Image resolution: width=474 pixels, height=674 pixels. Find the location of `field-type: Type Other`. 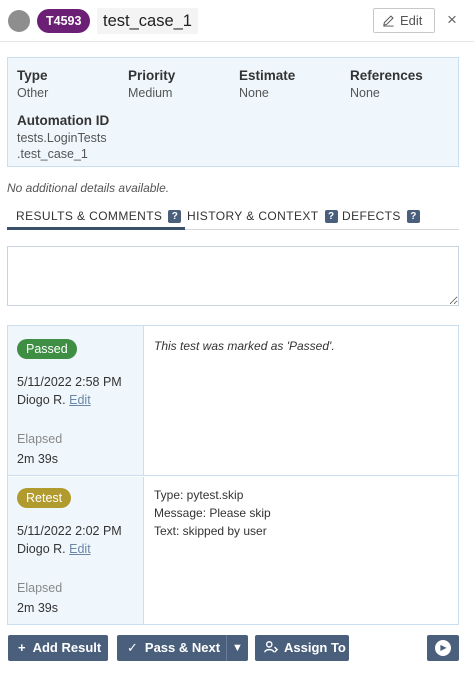

field-type: Type Other is located at coordinates (32, 84).